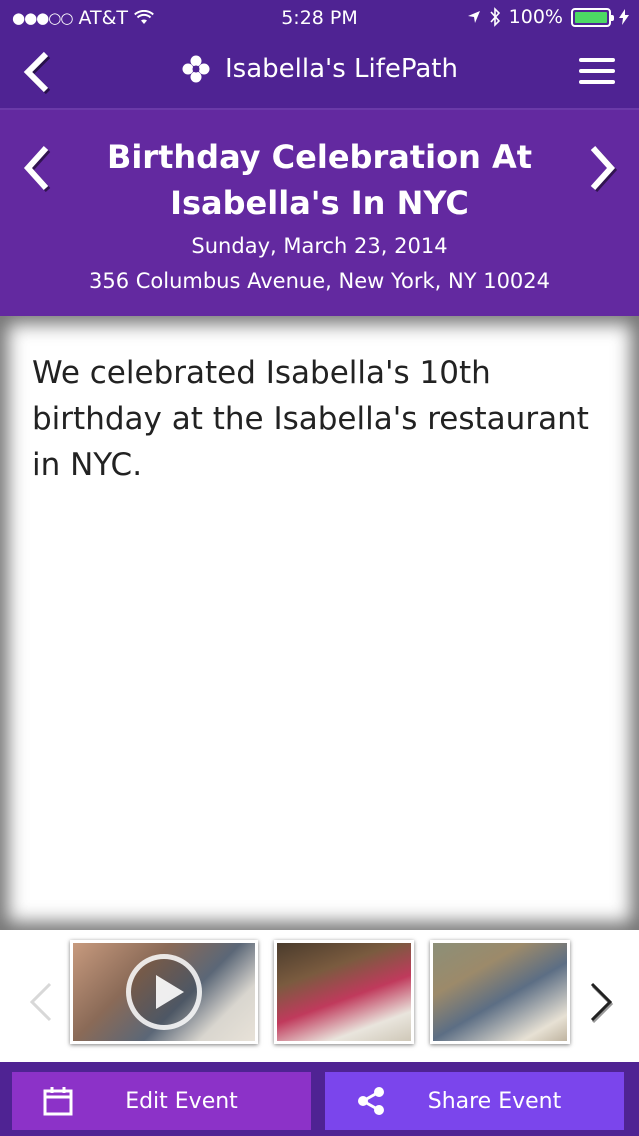 This screenshot has height=1136, width=639. Describe the element at coordinates (341, 69) in the screenshot. I see `app-title-label: Isabella's LifePath` at that location.